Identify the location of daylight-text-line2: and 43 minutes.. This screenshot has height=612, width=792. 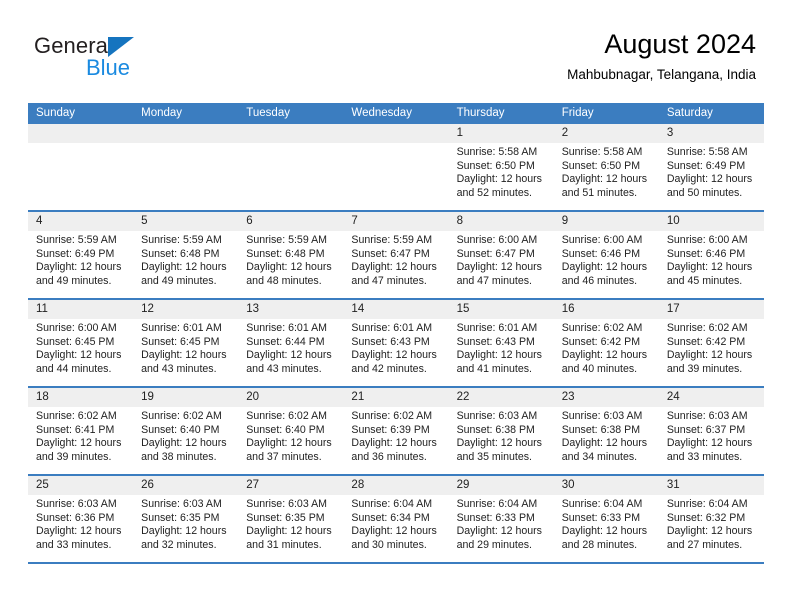
(179, 368).